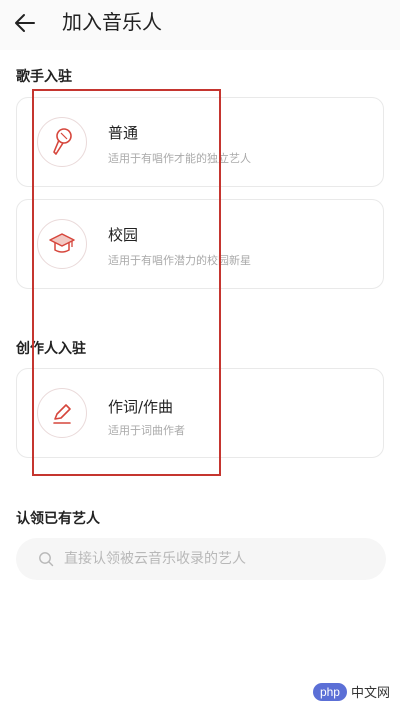 The height and width of the screenshot is (707, 400). What do you see at coordinates (200, 244) in the screenshot?
I see `card-campus: 校园 适用于有唱作潜力的校园新星` at bounding box center [200, 244].